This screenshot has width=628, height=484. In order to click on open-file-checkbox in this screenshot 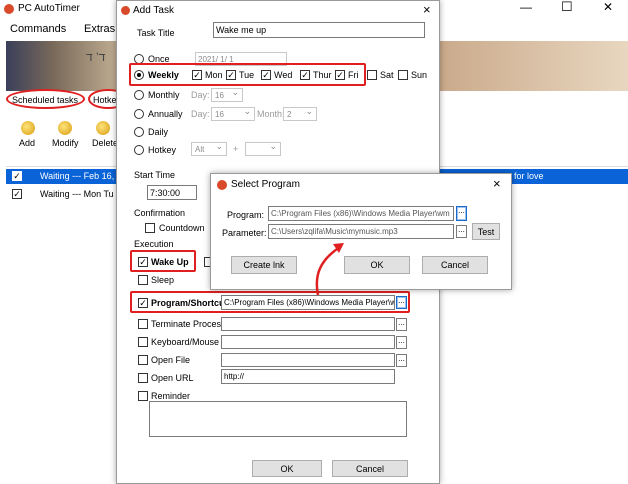, I will do `click(143, 360)`.